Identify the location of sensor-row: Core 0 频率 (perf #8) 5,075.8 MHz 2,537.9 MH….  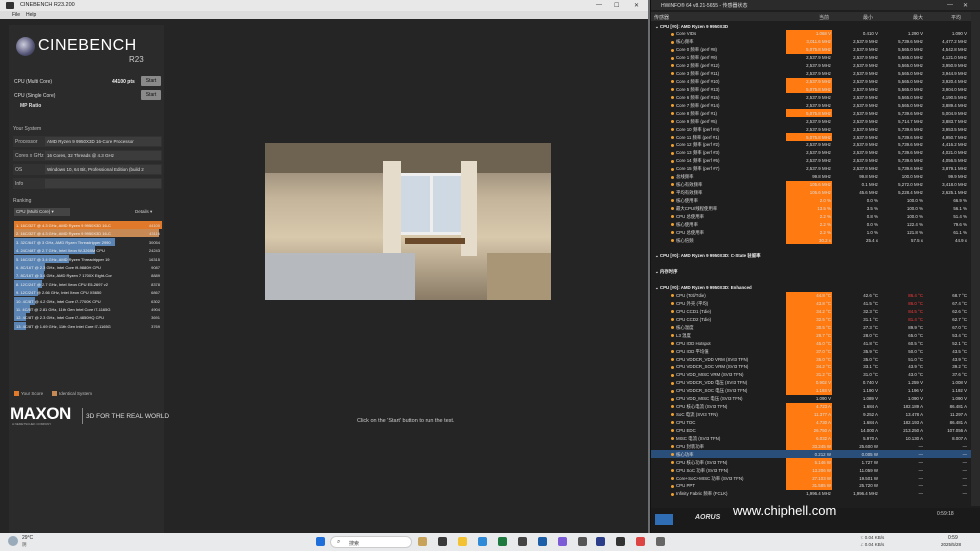
(811, 49).